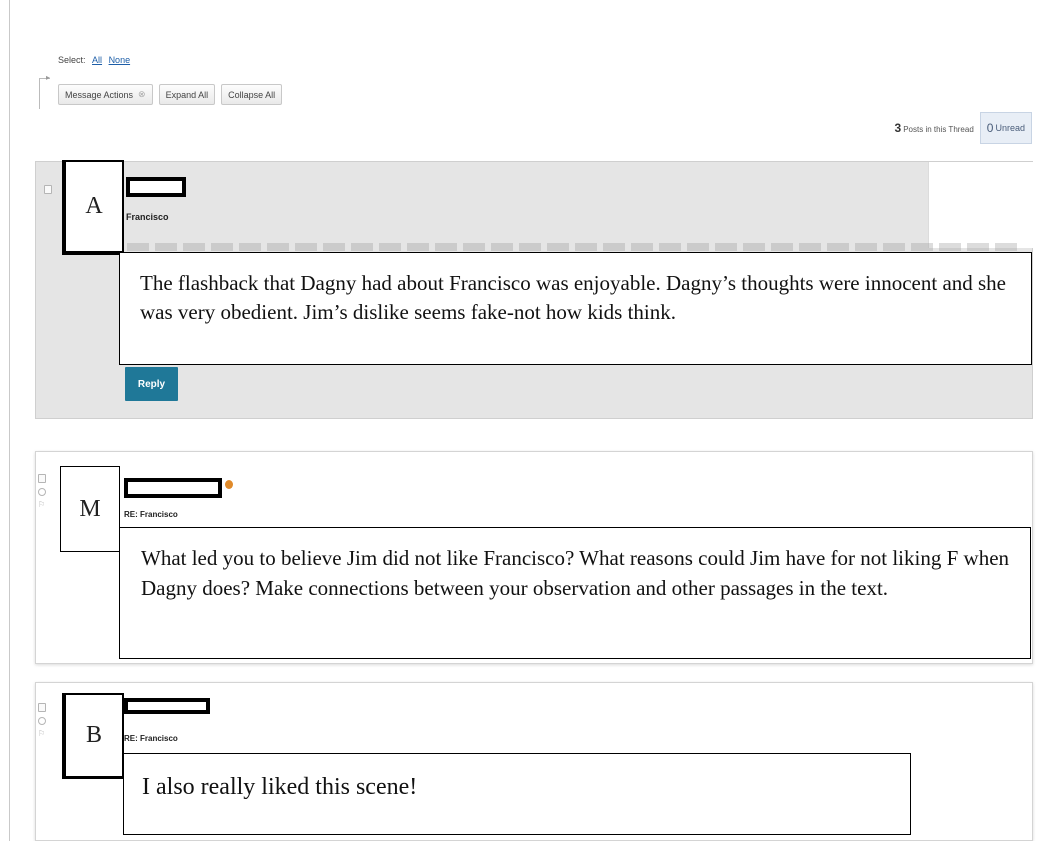 This screenshot has height=841, width=1037. Describe the element at coordinates (252, 94) in the screenshot. I see `collapse-all-button: Collapse All` at that location.